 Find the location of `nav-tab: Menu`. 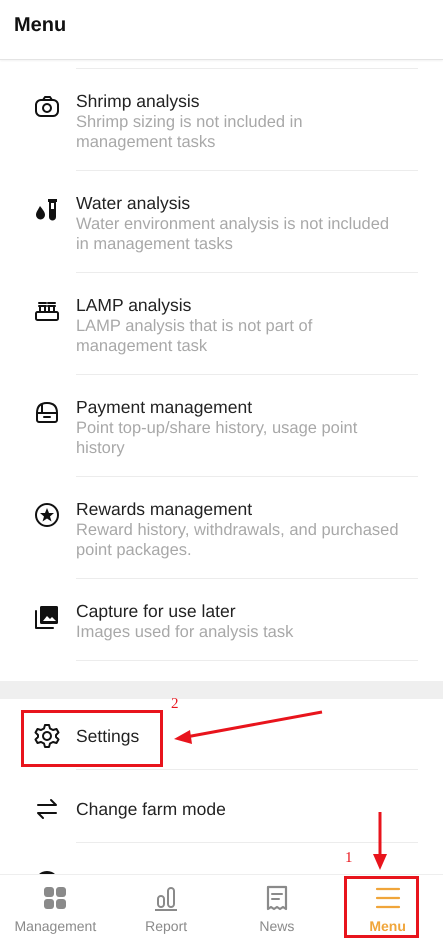

nav-tab: Menu is located at coordinates (387, 908).